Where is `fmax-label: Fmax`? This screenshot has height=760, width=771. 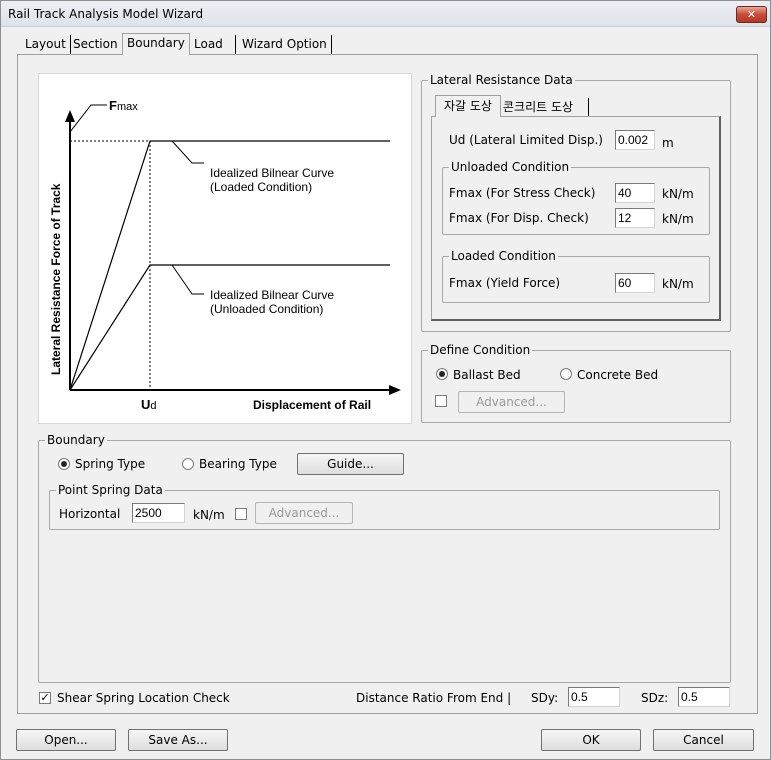
fmax-label: Fmax is located at coordinates (123, 105).